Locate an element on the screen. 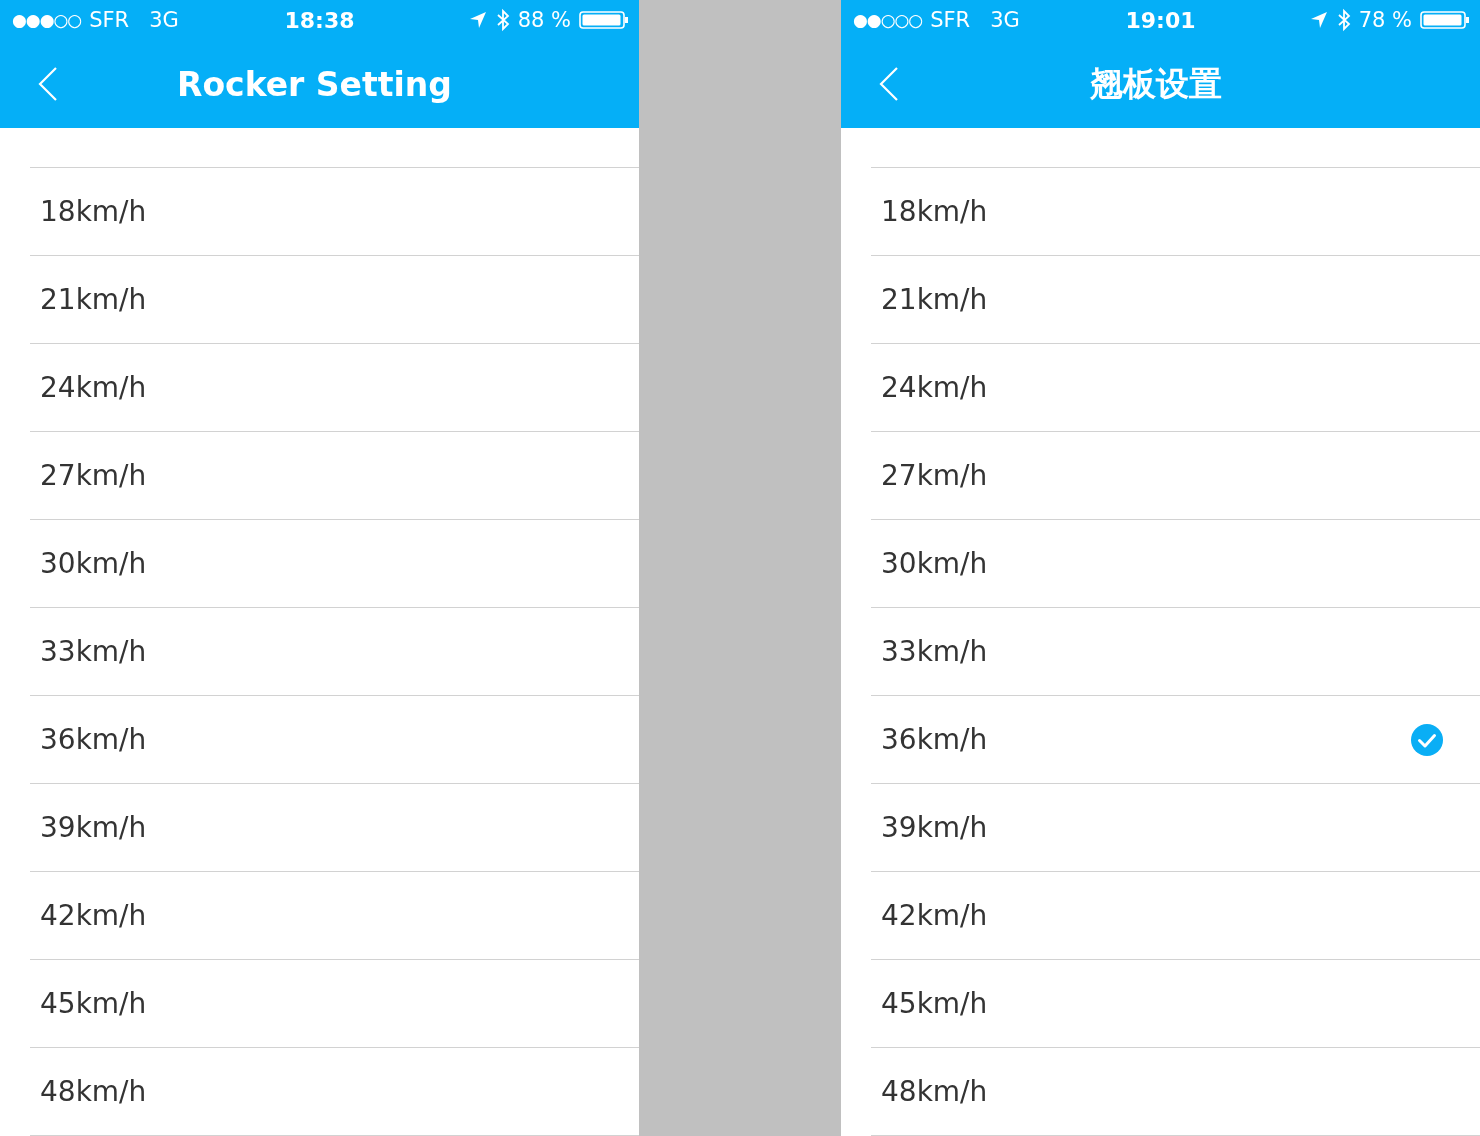 Image resolution: width=1480 pixels, height=1136 pixels. screen-title: 翘板设置 is located at coordinates (1155, 83).